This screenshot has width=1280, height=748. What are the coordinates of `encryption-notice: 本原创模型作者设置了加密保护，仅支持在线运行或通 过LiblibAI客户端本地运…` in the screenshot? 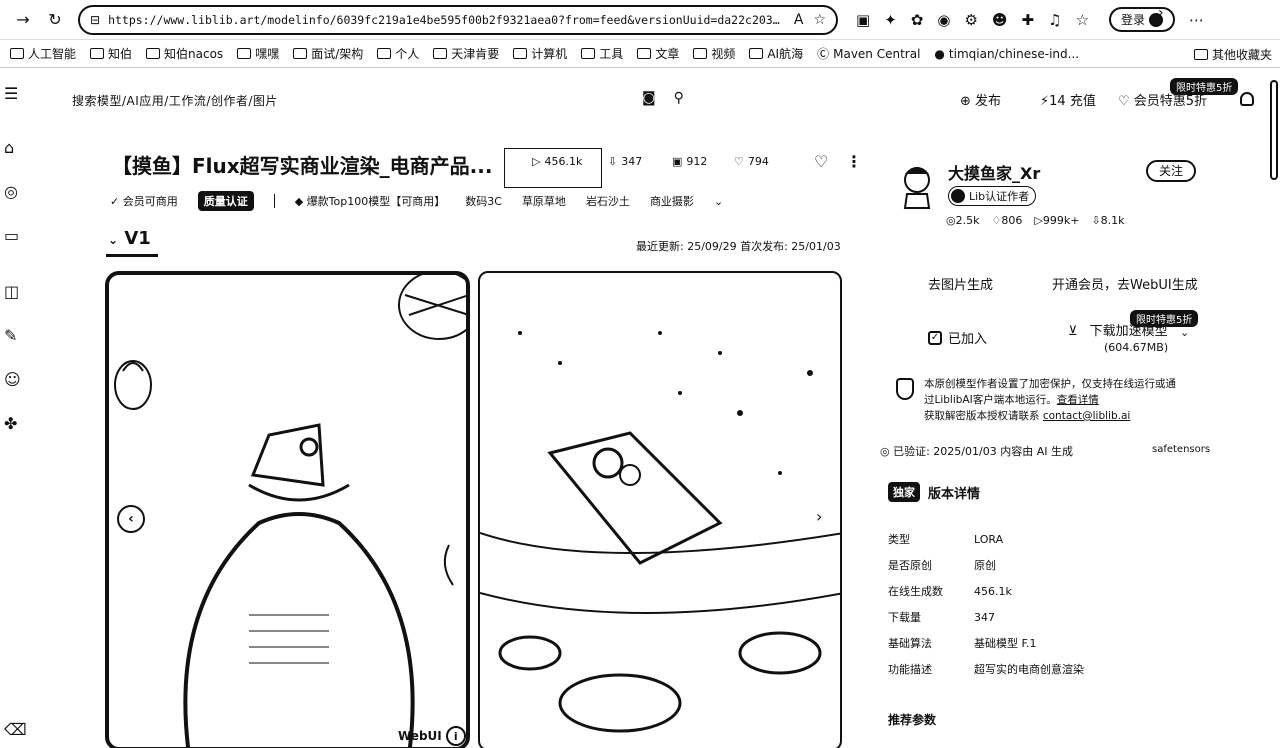 It's located at (1056, 400).